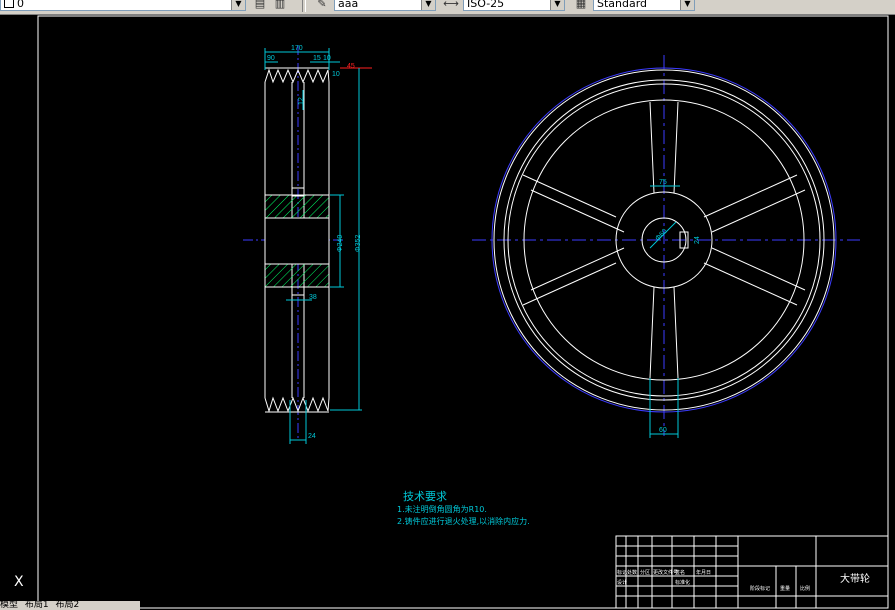 The height and width of the screenshot is (610, 895). Describe the element at coordinates (340, 243) in the screenshot. I see `dim-hub-diameter: Φ240` at that location.